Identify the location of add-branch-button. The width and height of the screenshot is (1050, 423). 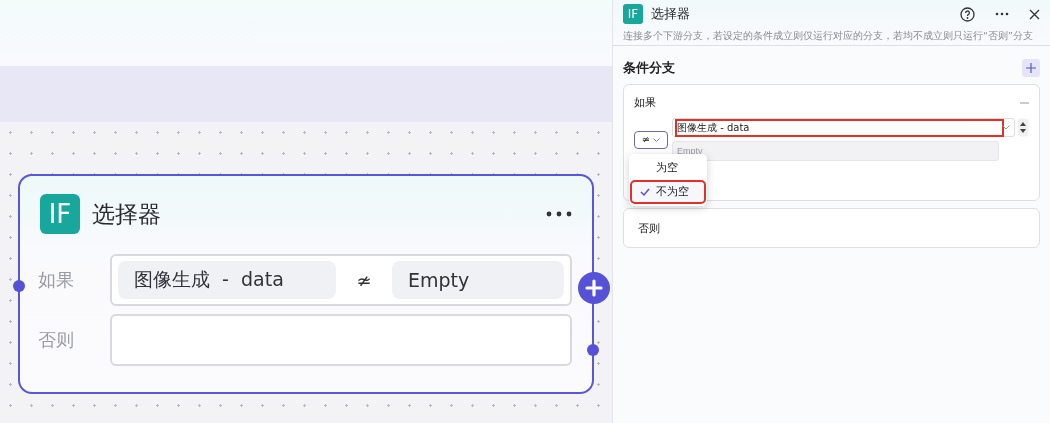
(1031, 68).